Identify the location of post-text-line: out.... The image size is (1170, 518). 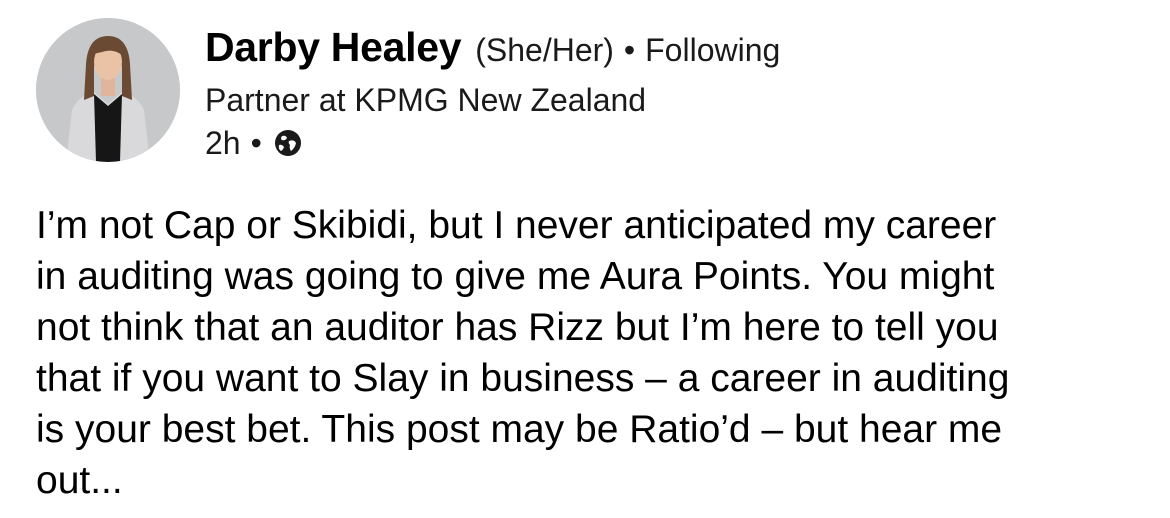
(79, 480).